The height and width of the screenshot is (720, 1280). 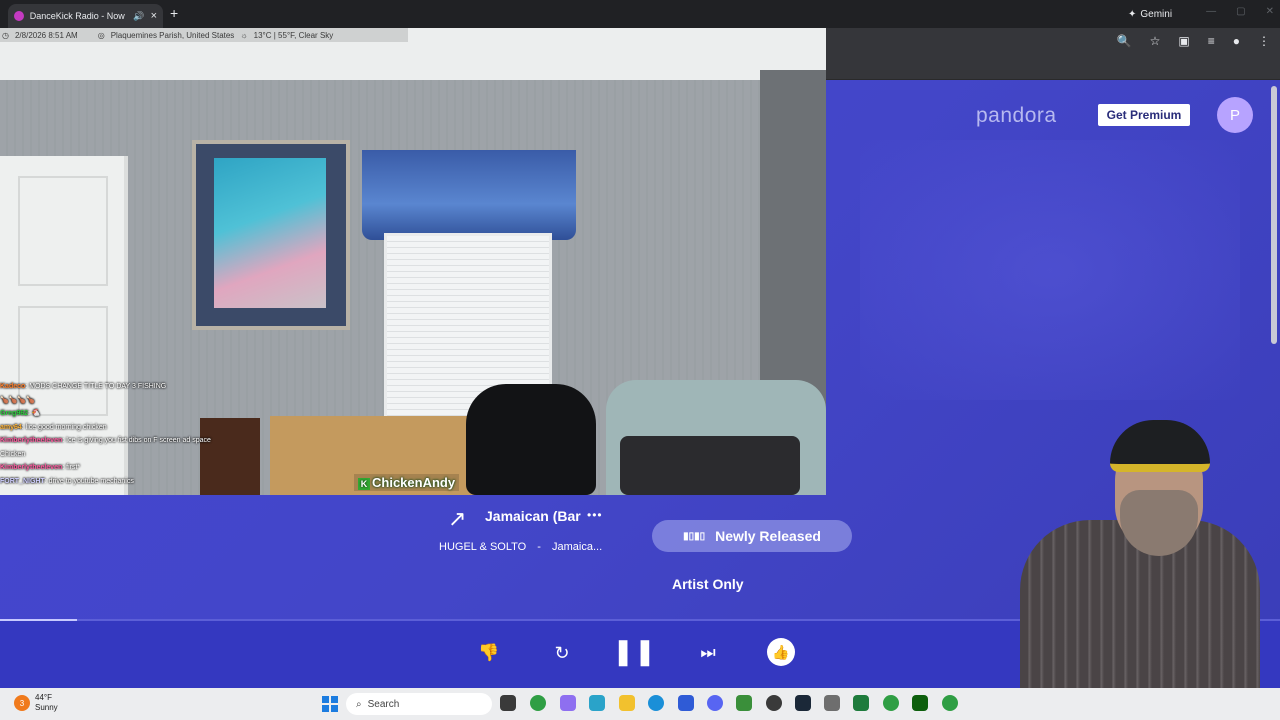 What do you see at coordinates (101, 35) in the screenshot?
I see `location-icon: ◎` at bounding box center [101, 35].